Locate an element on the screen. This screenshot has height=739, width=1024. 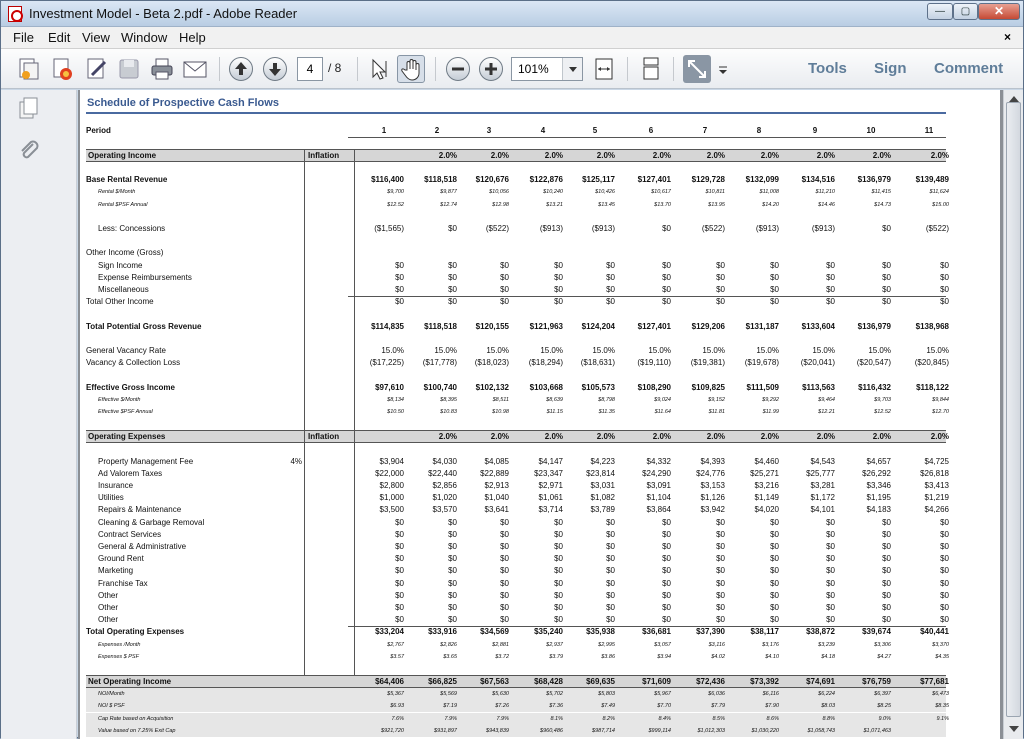
cell-value: $77,681 is located at coordinates (934, 682).